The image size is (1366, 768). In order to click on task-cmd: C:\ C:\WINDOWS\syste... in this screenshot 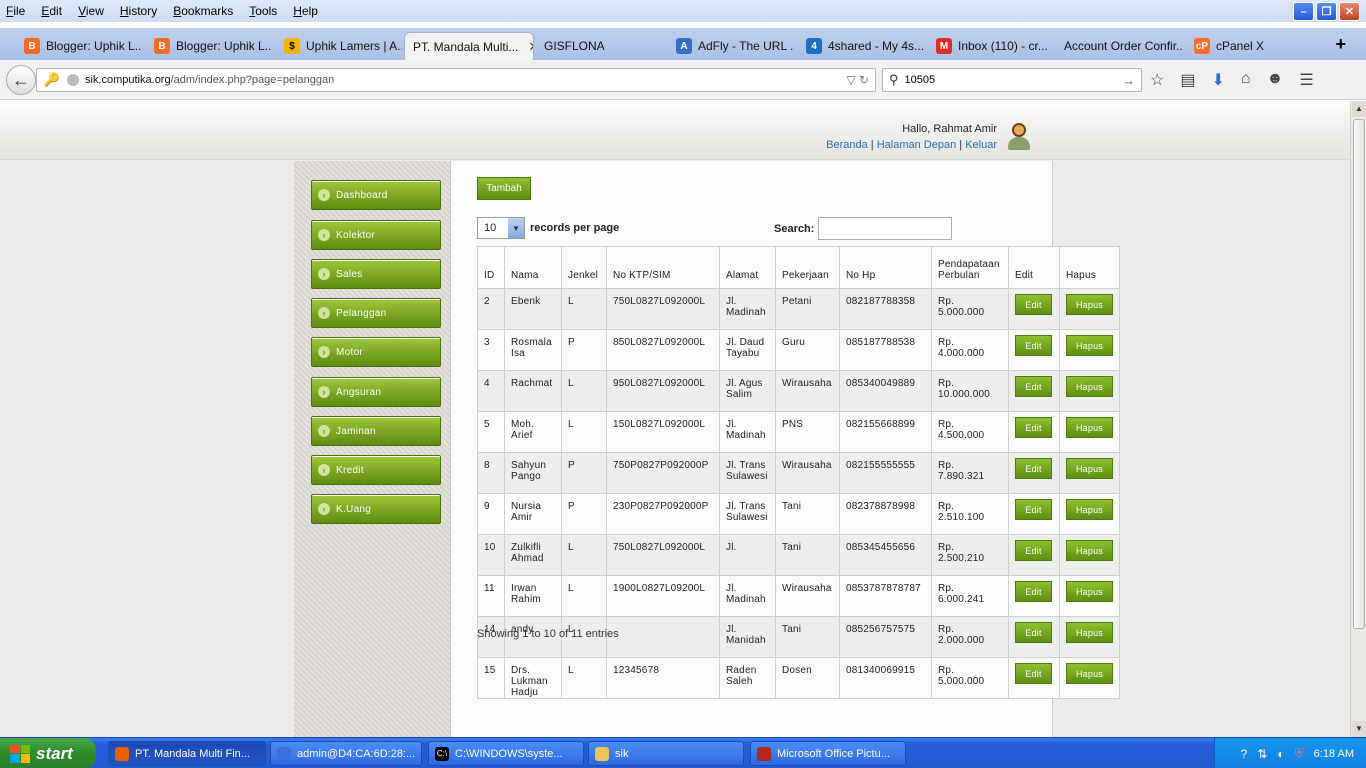, I will do `click(506, 753)`.